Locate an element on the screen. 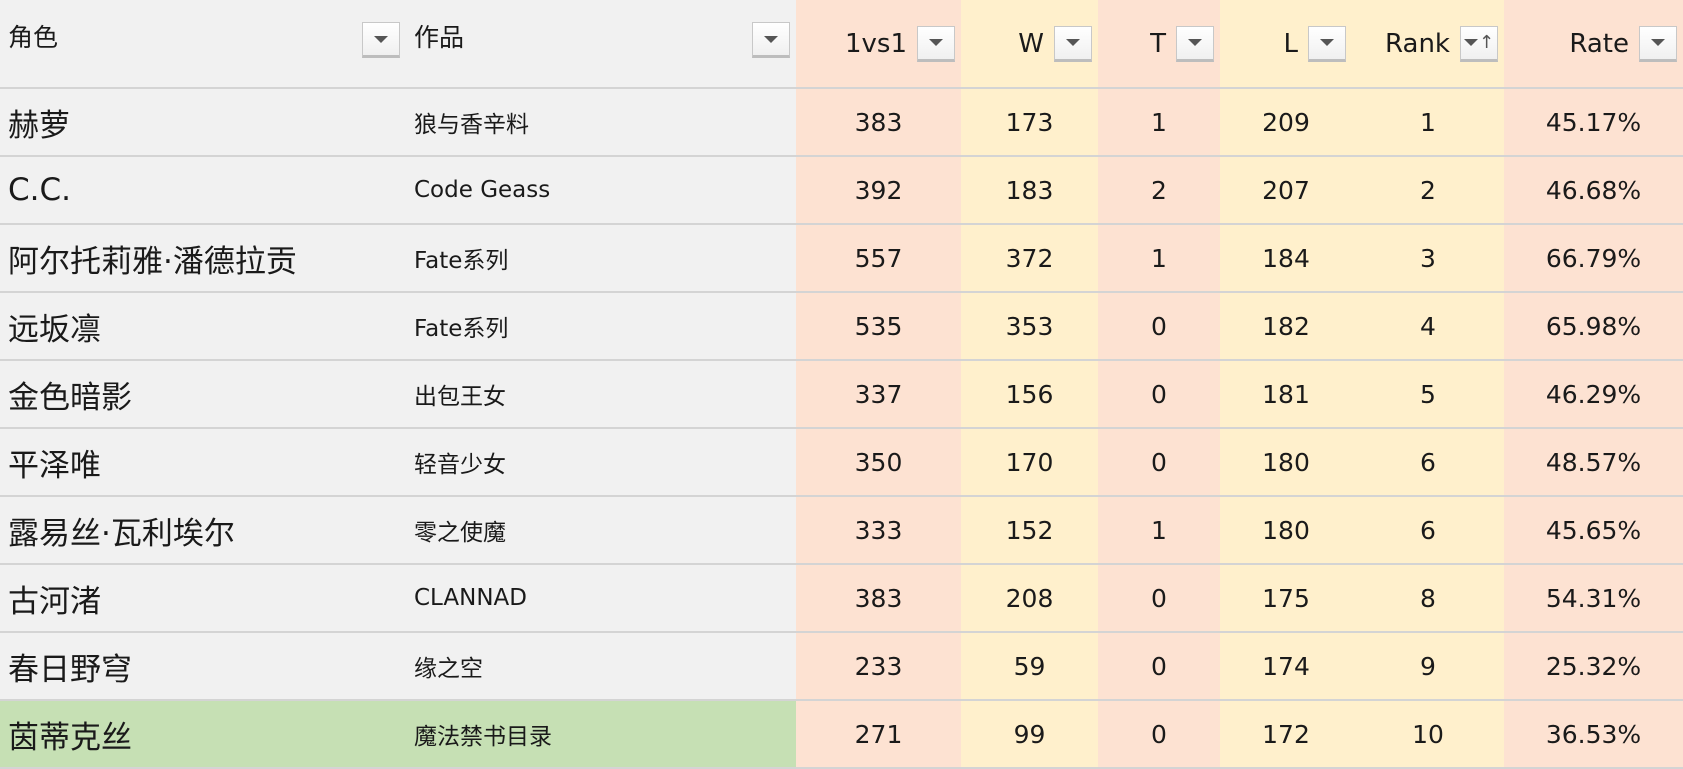 Image resolution: width=1683 pixels, height=769 pixels. cell-1vs1: 337 is located at coordinates (878, 394).